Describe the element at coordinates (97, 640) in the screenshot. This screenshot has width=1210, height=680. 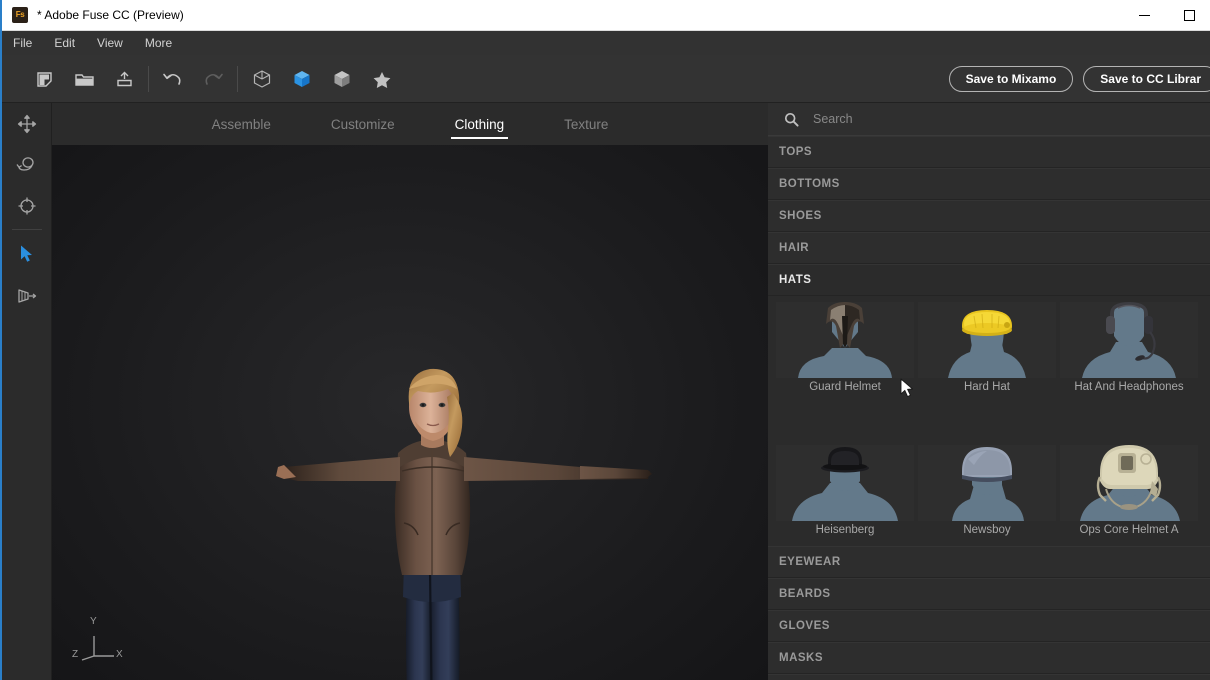
I see `axis-gizmo: Y X Z` at that location.